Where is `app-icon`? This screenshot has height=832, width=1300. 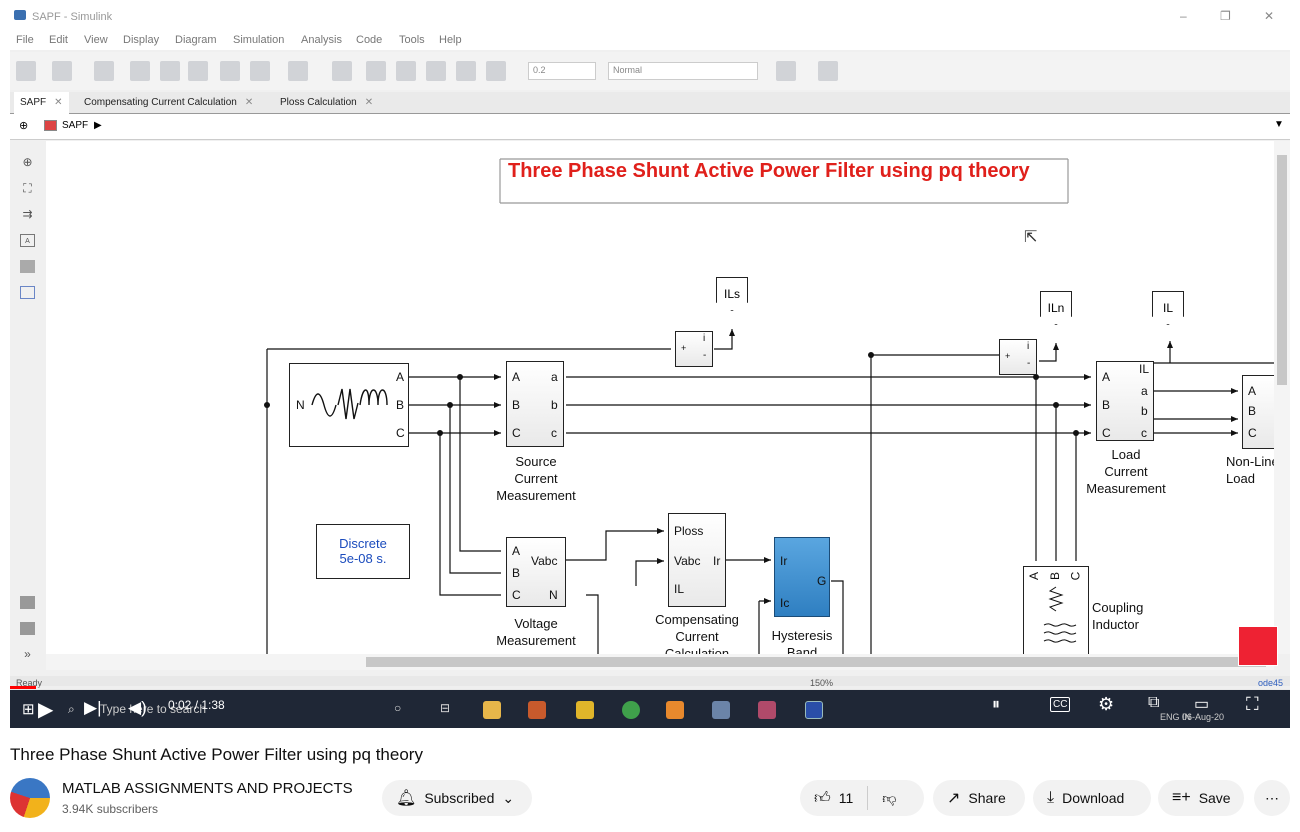
app-icon is located at coordinates (675, 710).